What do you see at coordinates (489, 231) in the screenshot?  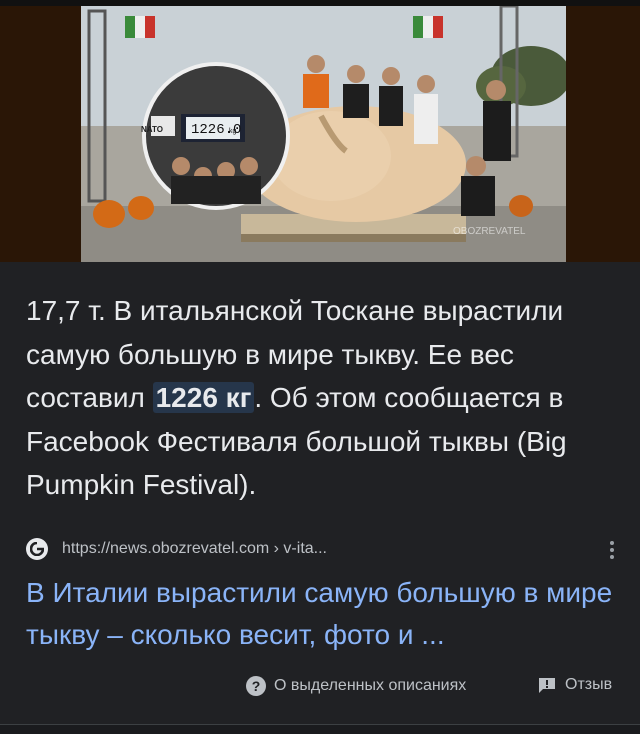 I see `watermark: OBOZREVATEL` at bounding box center [489, 231].